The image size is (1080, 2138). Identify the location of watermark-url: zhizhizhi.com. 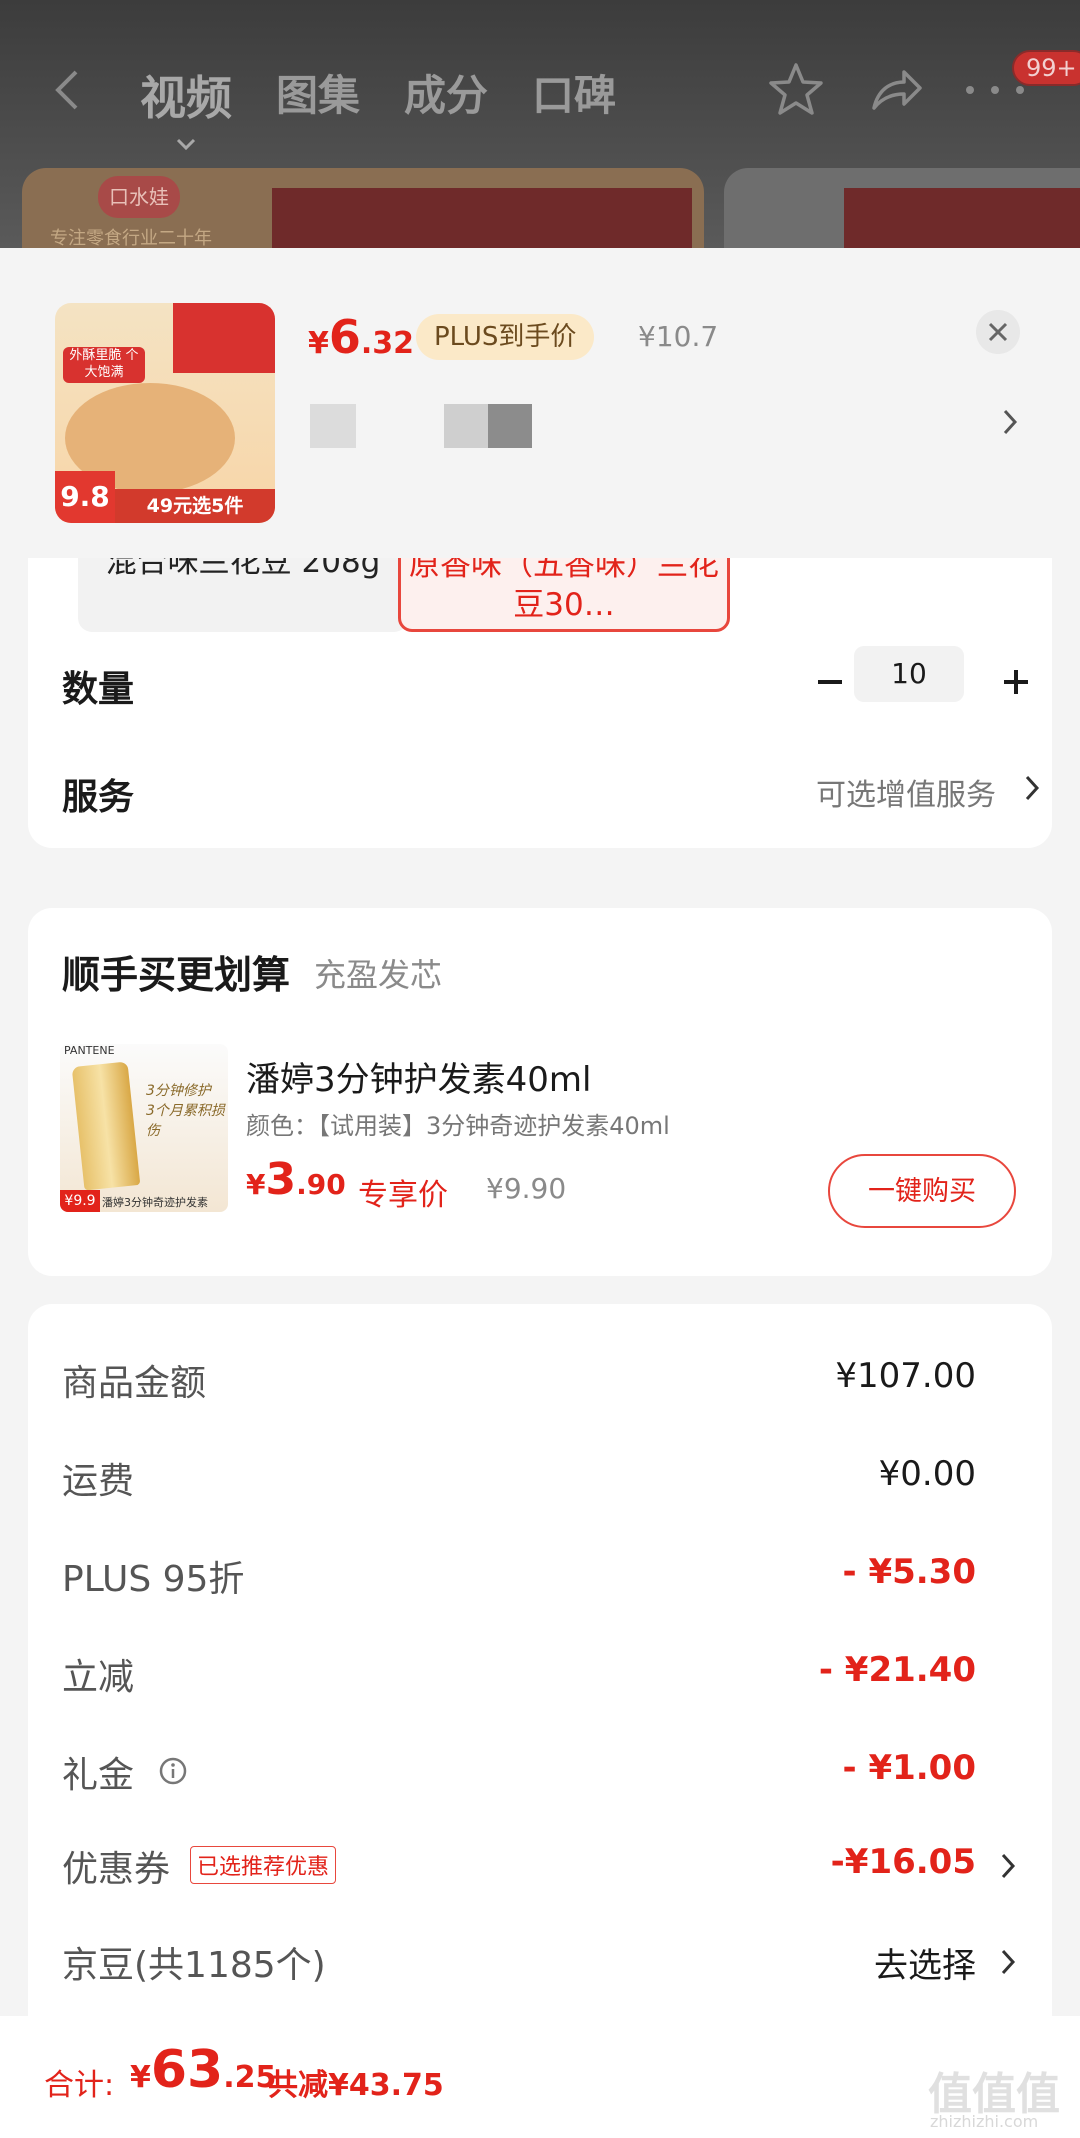
(984, 2121).